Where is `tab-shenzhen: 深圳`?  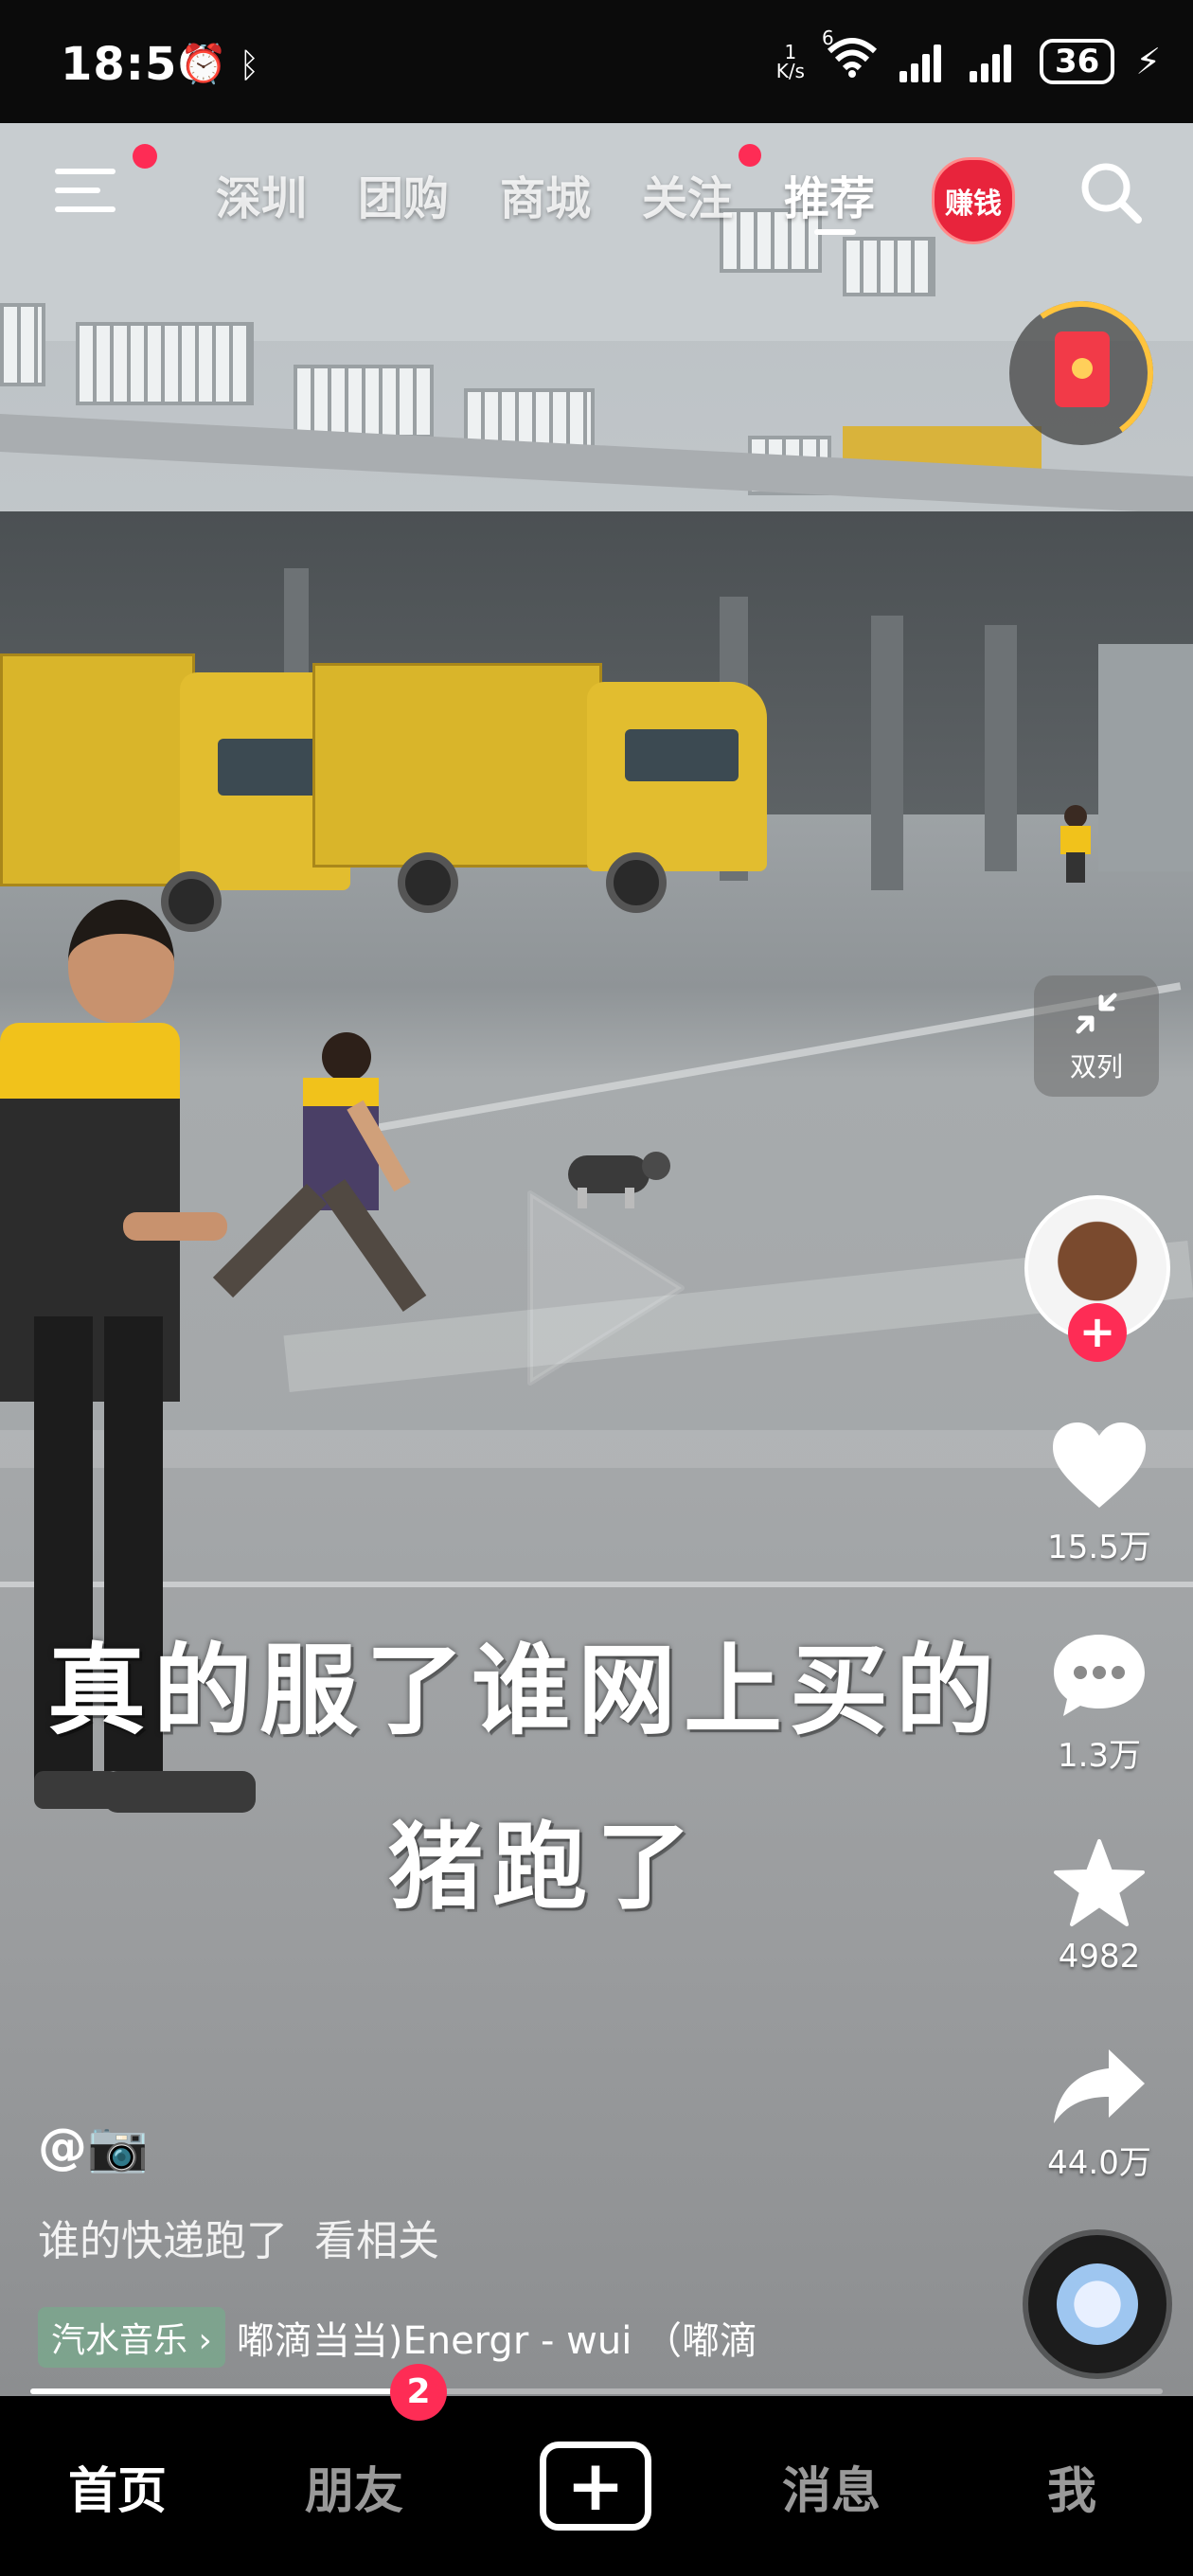 tab-shenzhen: 深圳 is located at coordinates (261, 194).